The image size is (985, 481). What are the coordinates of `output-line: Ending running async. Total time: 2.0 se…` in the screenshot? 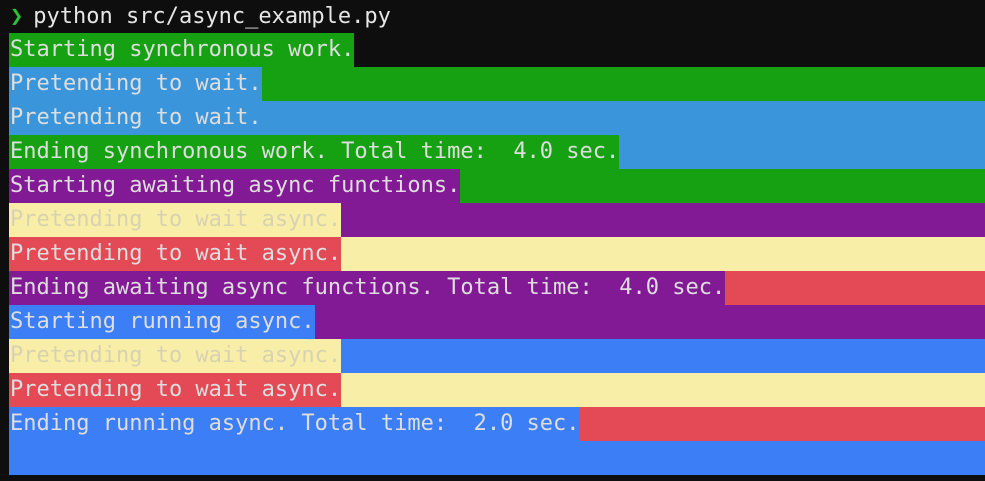 It's located at (497, 424).